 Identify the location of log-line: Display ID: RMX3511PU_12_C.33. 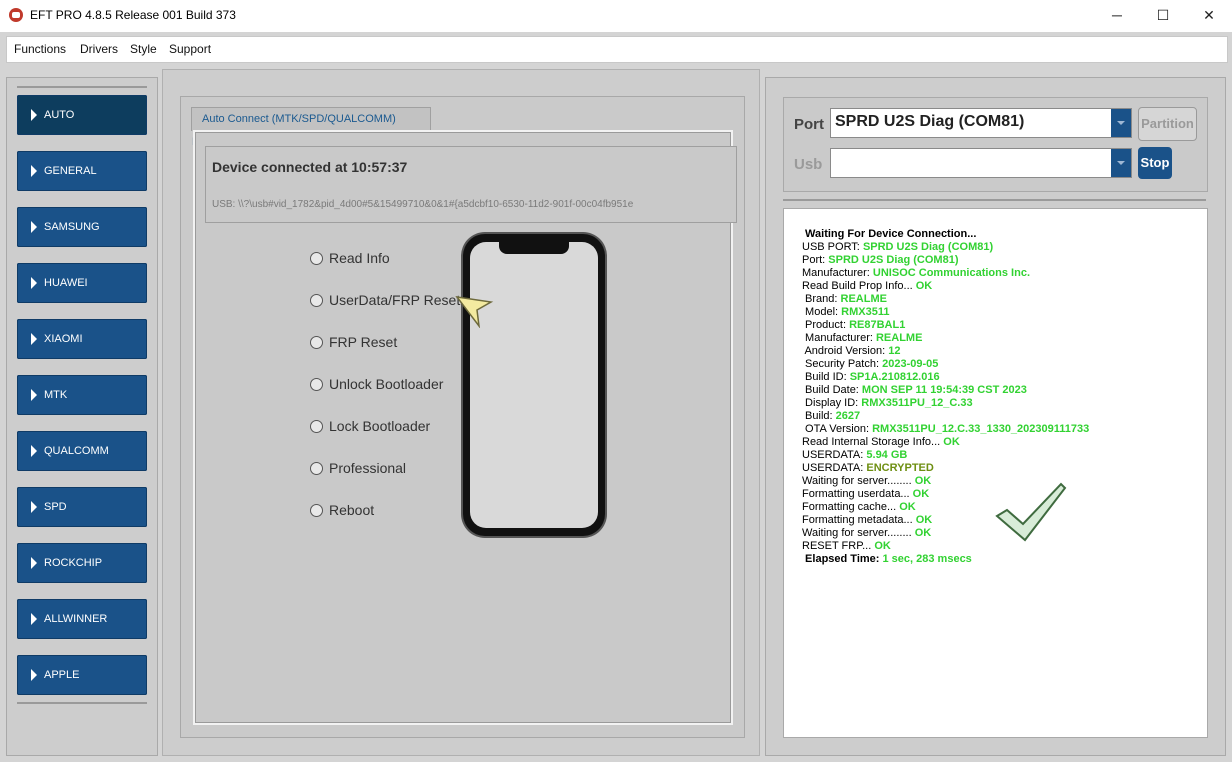
(945, 403).